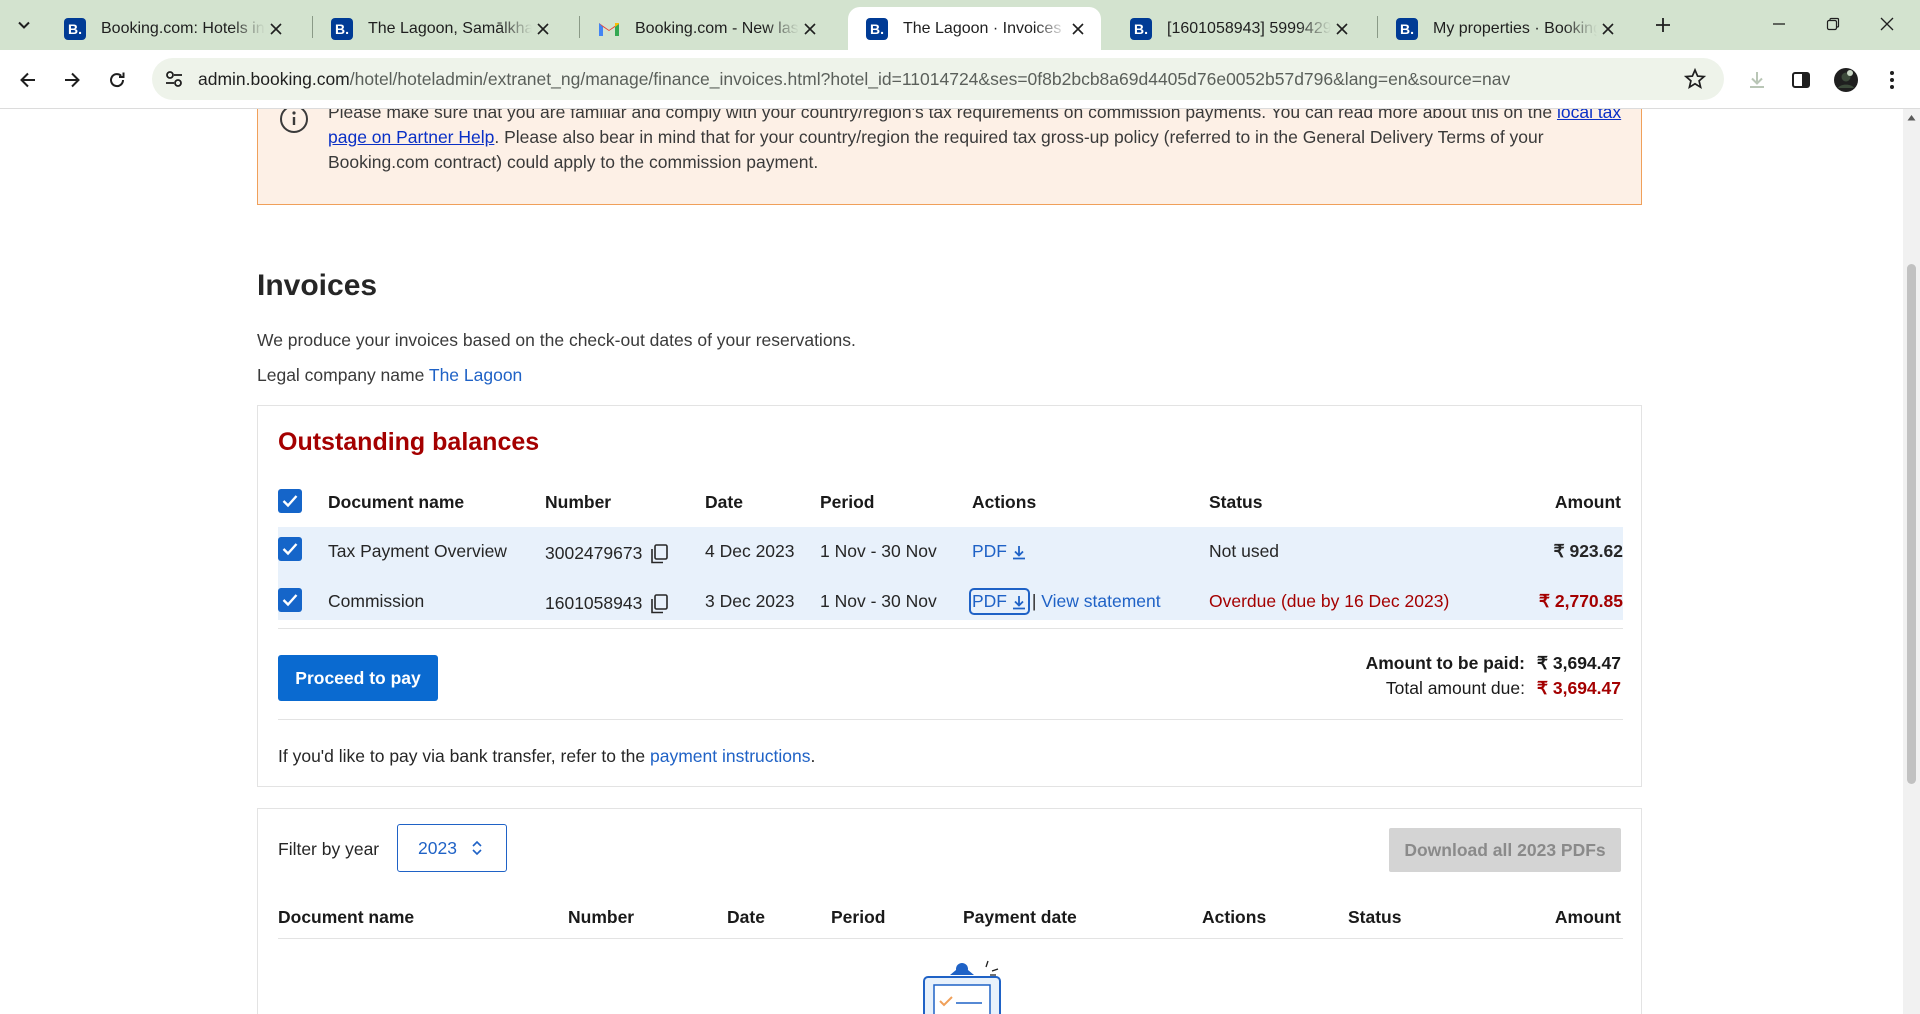 The width and height of the screenshot is (1920, 1014). What do you see at coordinates (724, 502) in the screenshot?
I see `col-header-date: Date` at bounding box center [724, 502].